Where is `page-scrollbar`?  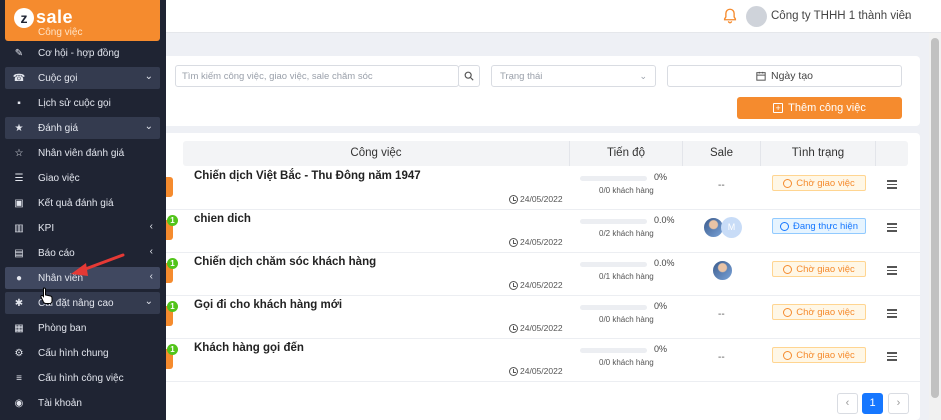 page-scrollbar is located at coordinates (935, 226).